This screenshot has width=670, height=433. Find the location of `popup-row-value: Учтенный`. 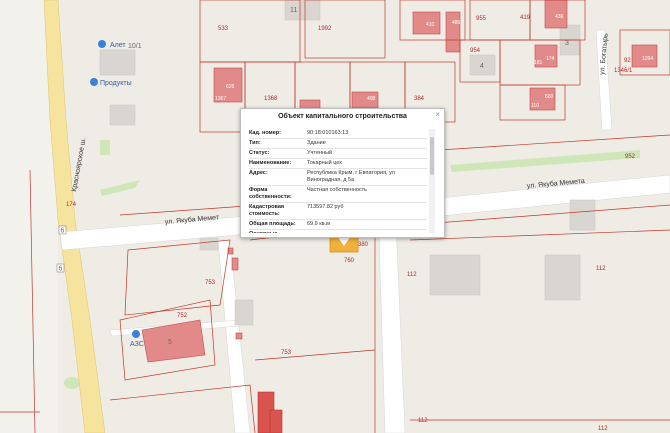

popup-row-value: Учтенный is located at coordinates (319, 153).